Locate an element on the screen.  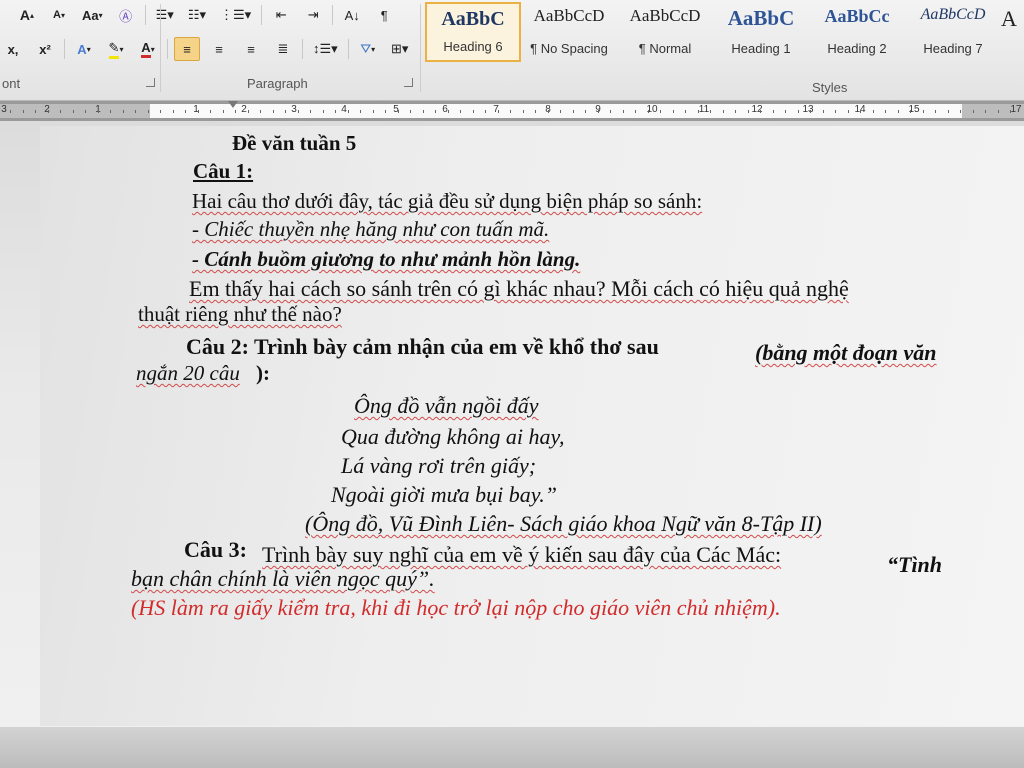
subscript-button: x, is located at coordinates (13, 49).